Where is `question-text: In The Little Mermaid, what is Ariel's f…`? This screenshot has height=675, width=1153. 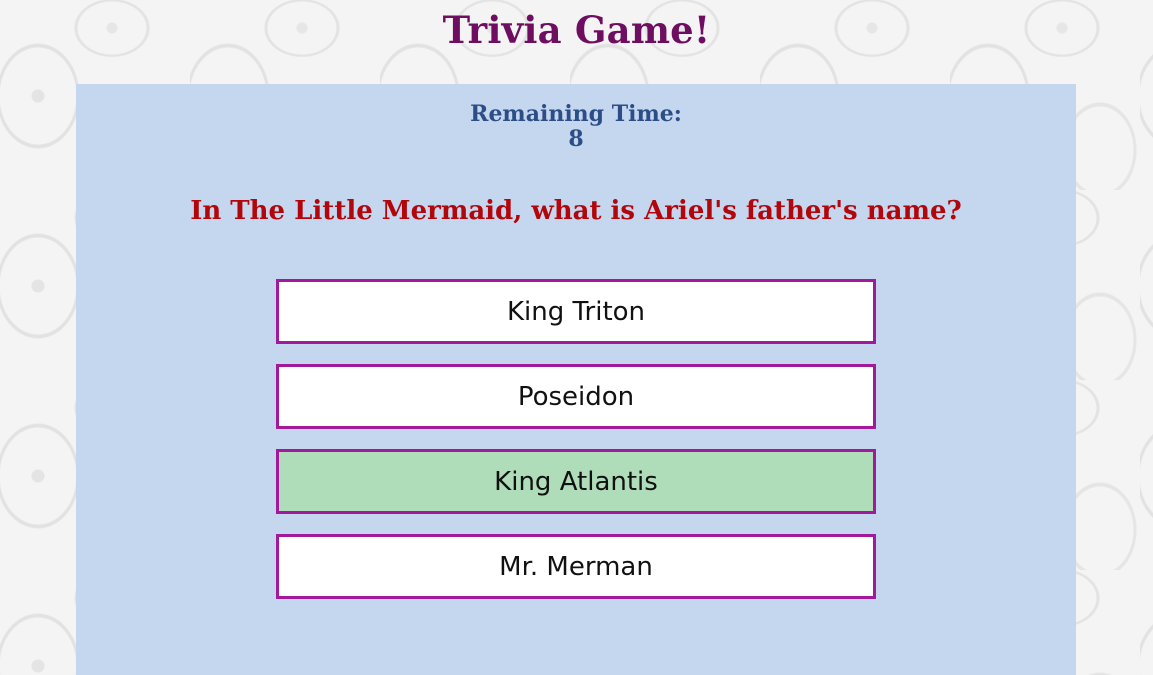
question-text: In The Little Mermaid, what is Ariel's f… is located at coordinates (576, 211).